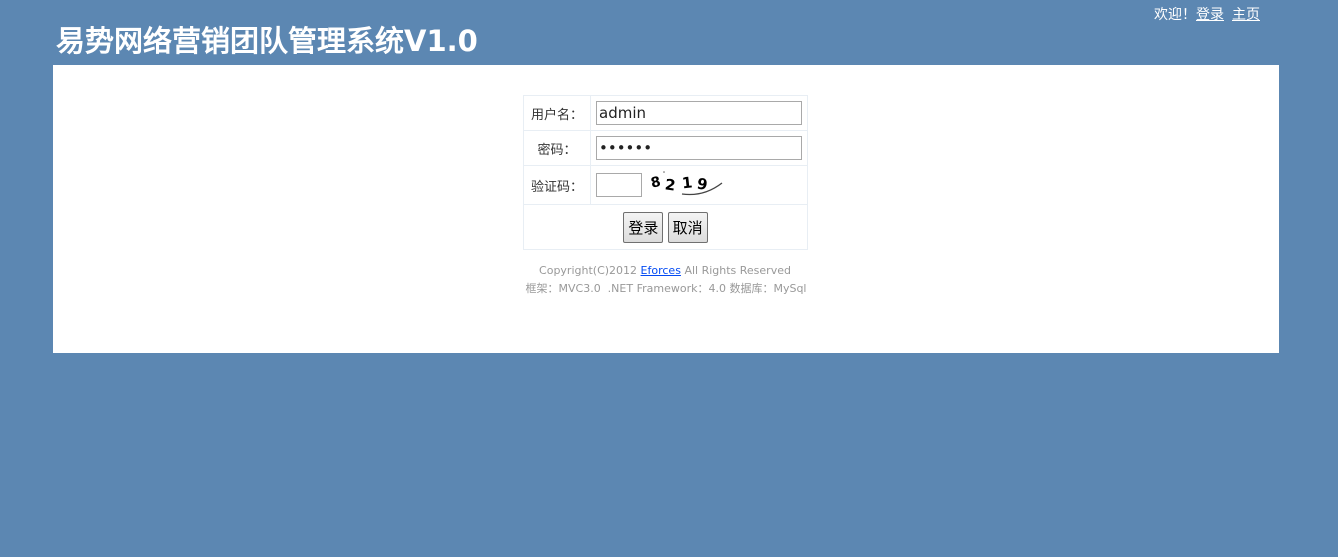  Describe the element at coordinates (557, 185) in the screenshot. I see `captcha-label: 验证码：` at that location.